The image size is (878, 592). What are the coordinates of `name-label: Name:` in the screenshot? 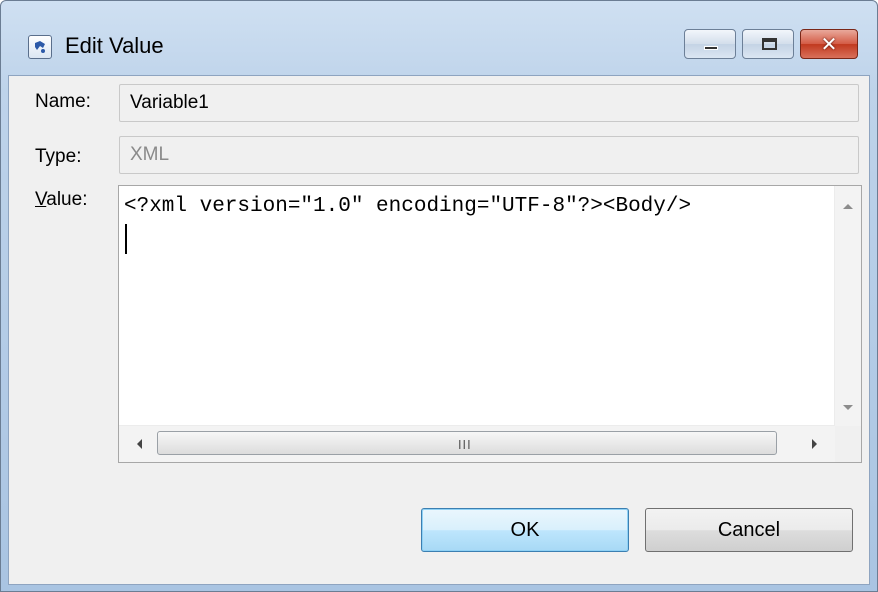 It's located at (63, 101).